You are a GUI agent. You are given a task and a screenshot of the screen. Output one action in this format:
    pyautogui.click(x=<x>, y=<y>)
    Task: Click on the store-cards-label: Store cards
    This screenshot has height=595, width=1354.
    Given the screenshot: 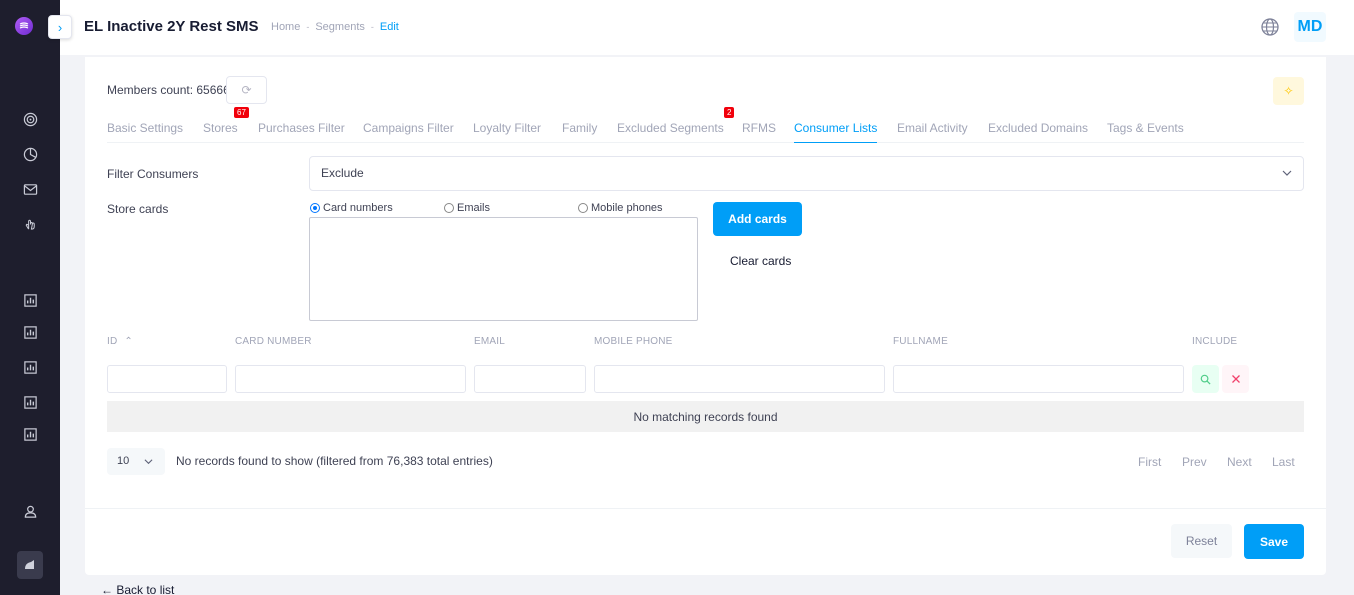 What is the action you would take?
    pyautogui.click(x=138, y=209)
    